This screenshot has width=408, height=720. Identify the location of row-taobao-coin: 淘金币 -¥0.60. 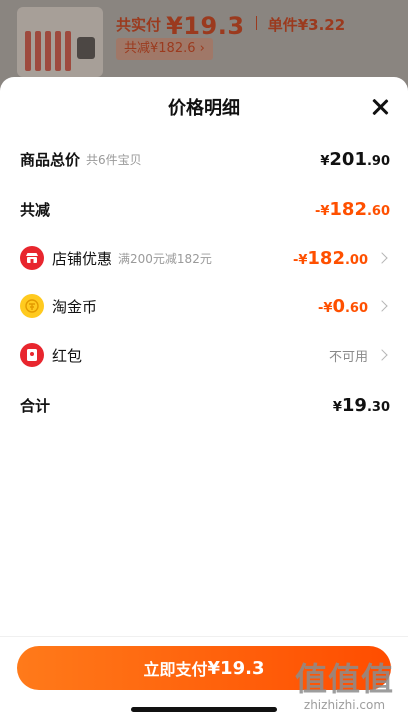
(205, 306).